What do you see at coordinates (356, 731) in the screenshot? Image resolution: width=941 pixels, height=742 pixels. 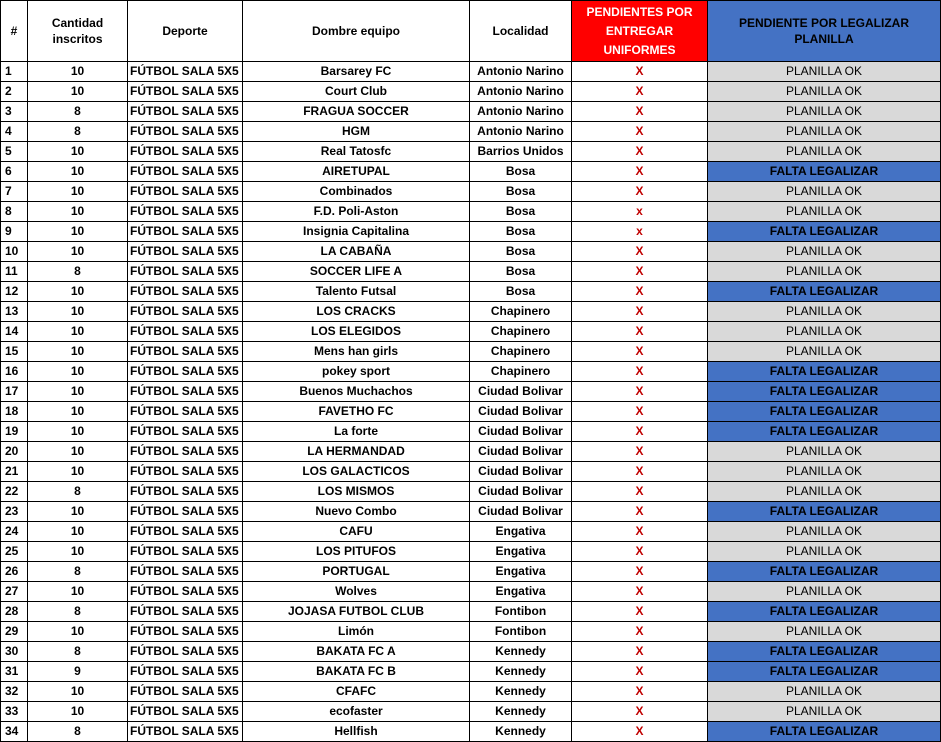 I see `cell-equipo: Hellfish` at bounding box center [356, 731].